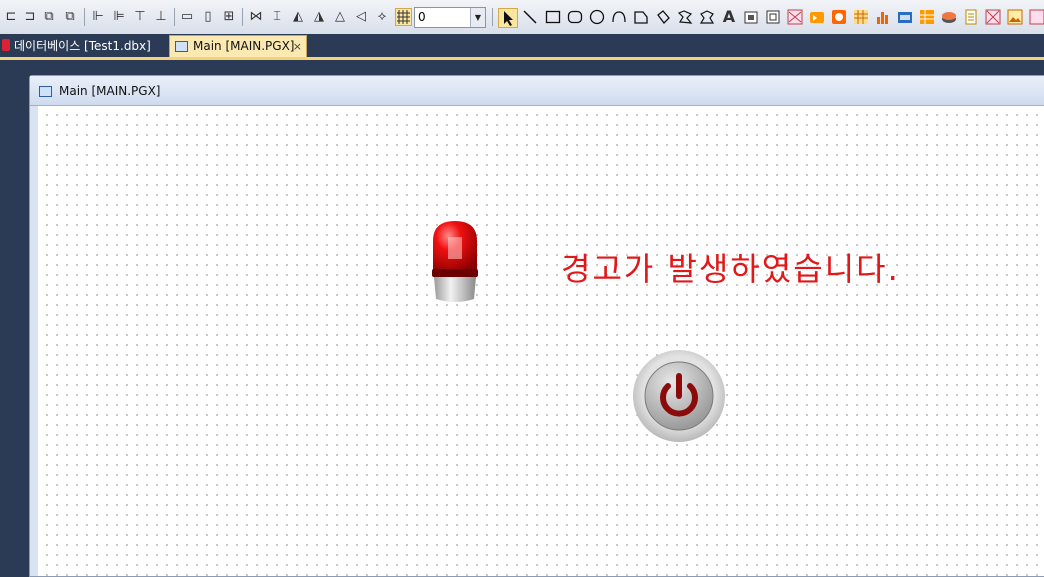 The width and height of the screenshot is (1044, 577). I want to click on rectangle-icon, so click(553, 17).